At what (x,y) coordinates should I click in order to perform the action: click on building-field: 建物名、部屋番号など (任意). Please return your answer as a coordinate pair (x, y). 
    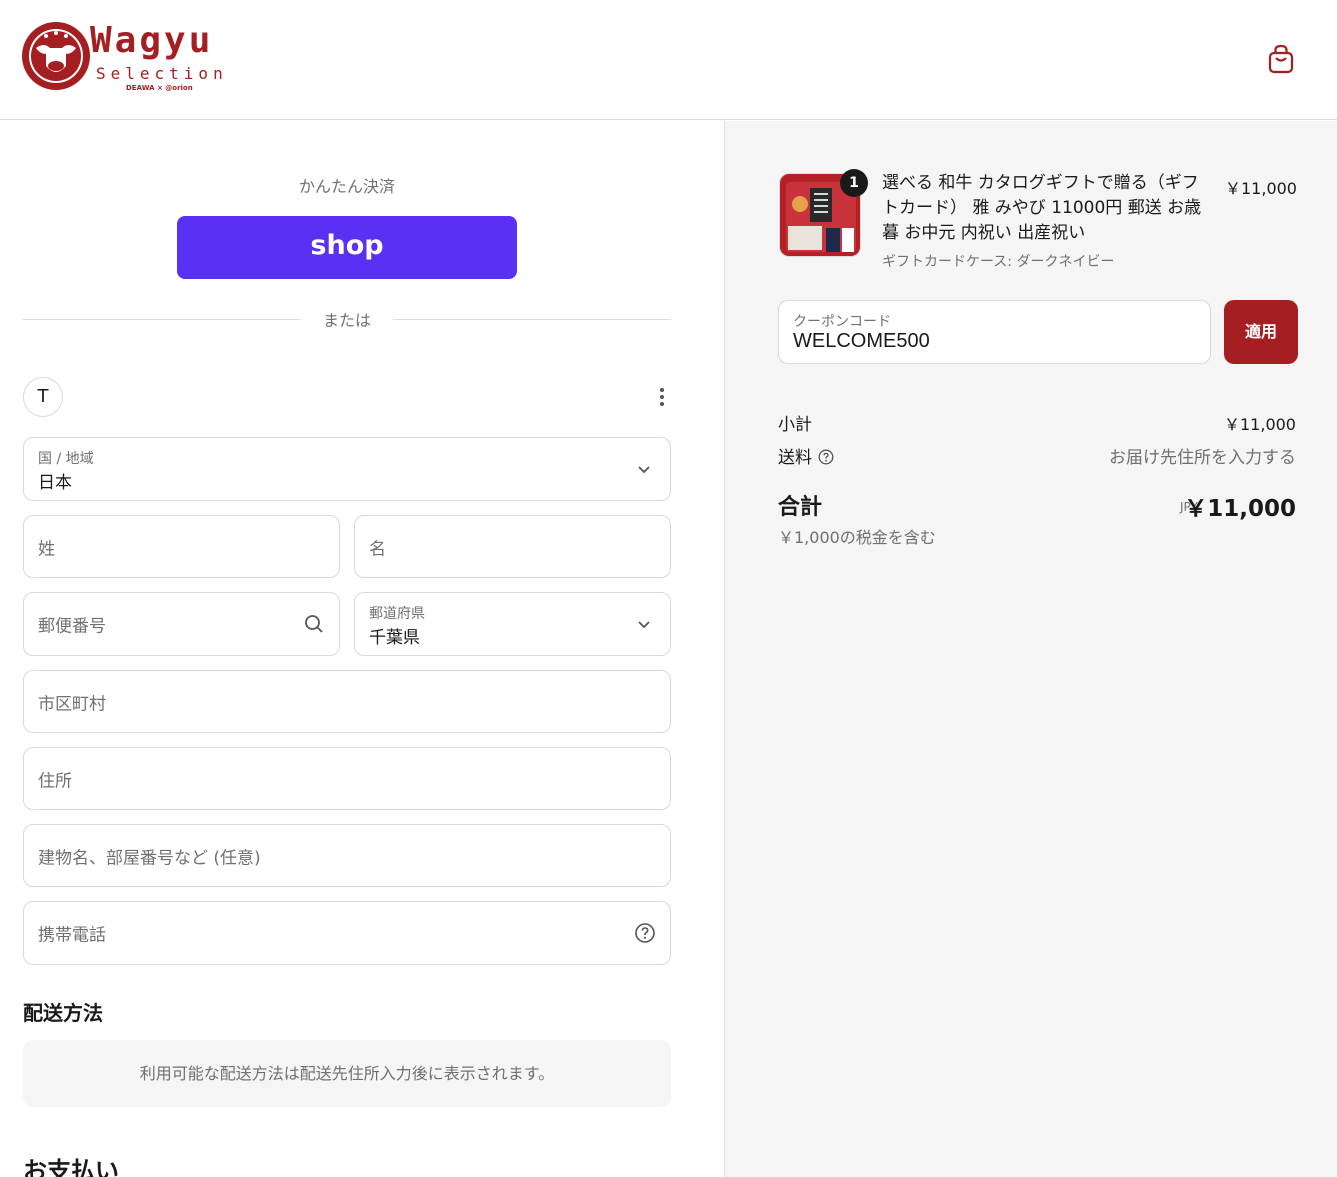
    Looking at the image, I should click on (347, 855).